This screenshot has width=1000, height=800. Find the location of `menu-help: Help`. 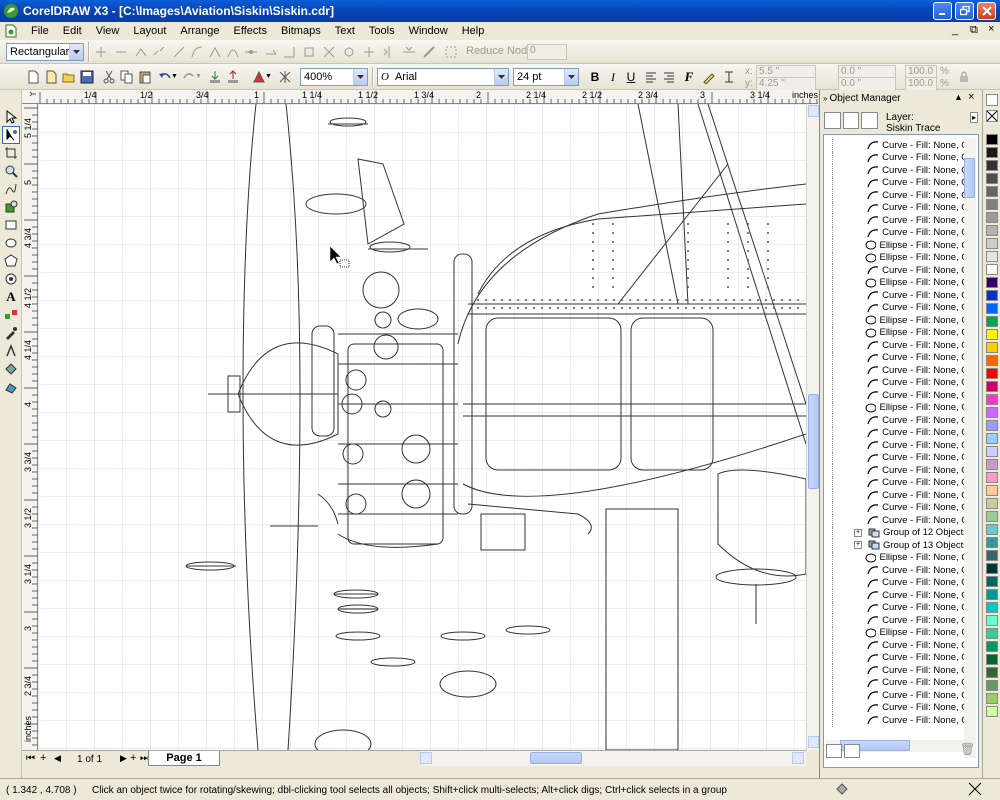

menu-help: Help is located at coordinates (473, 31).